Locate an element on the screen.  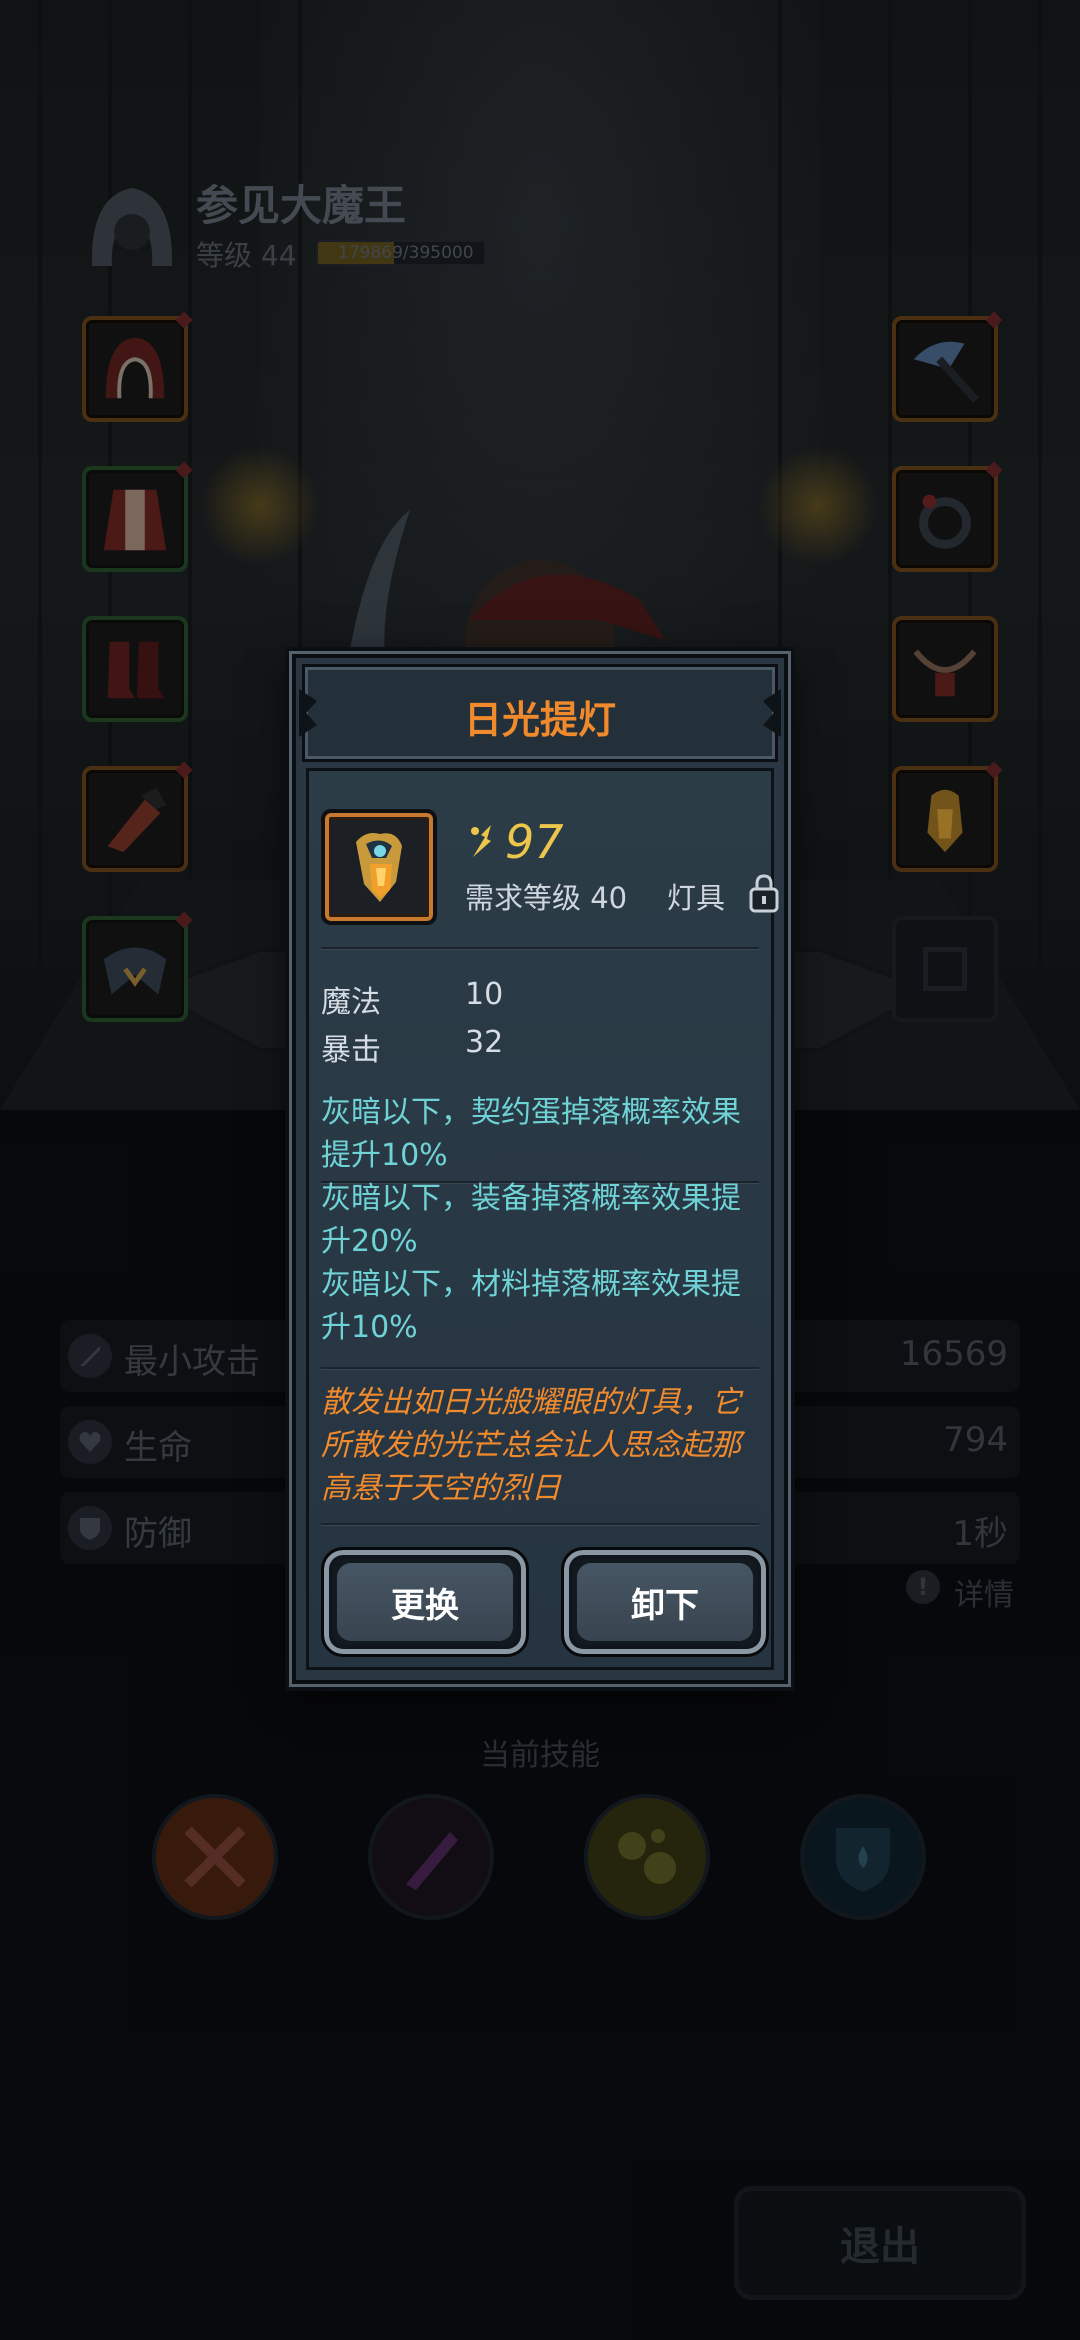
player-level: 等级 44 is located at coordinates (246, 255).